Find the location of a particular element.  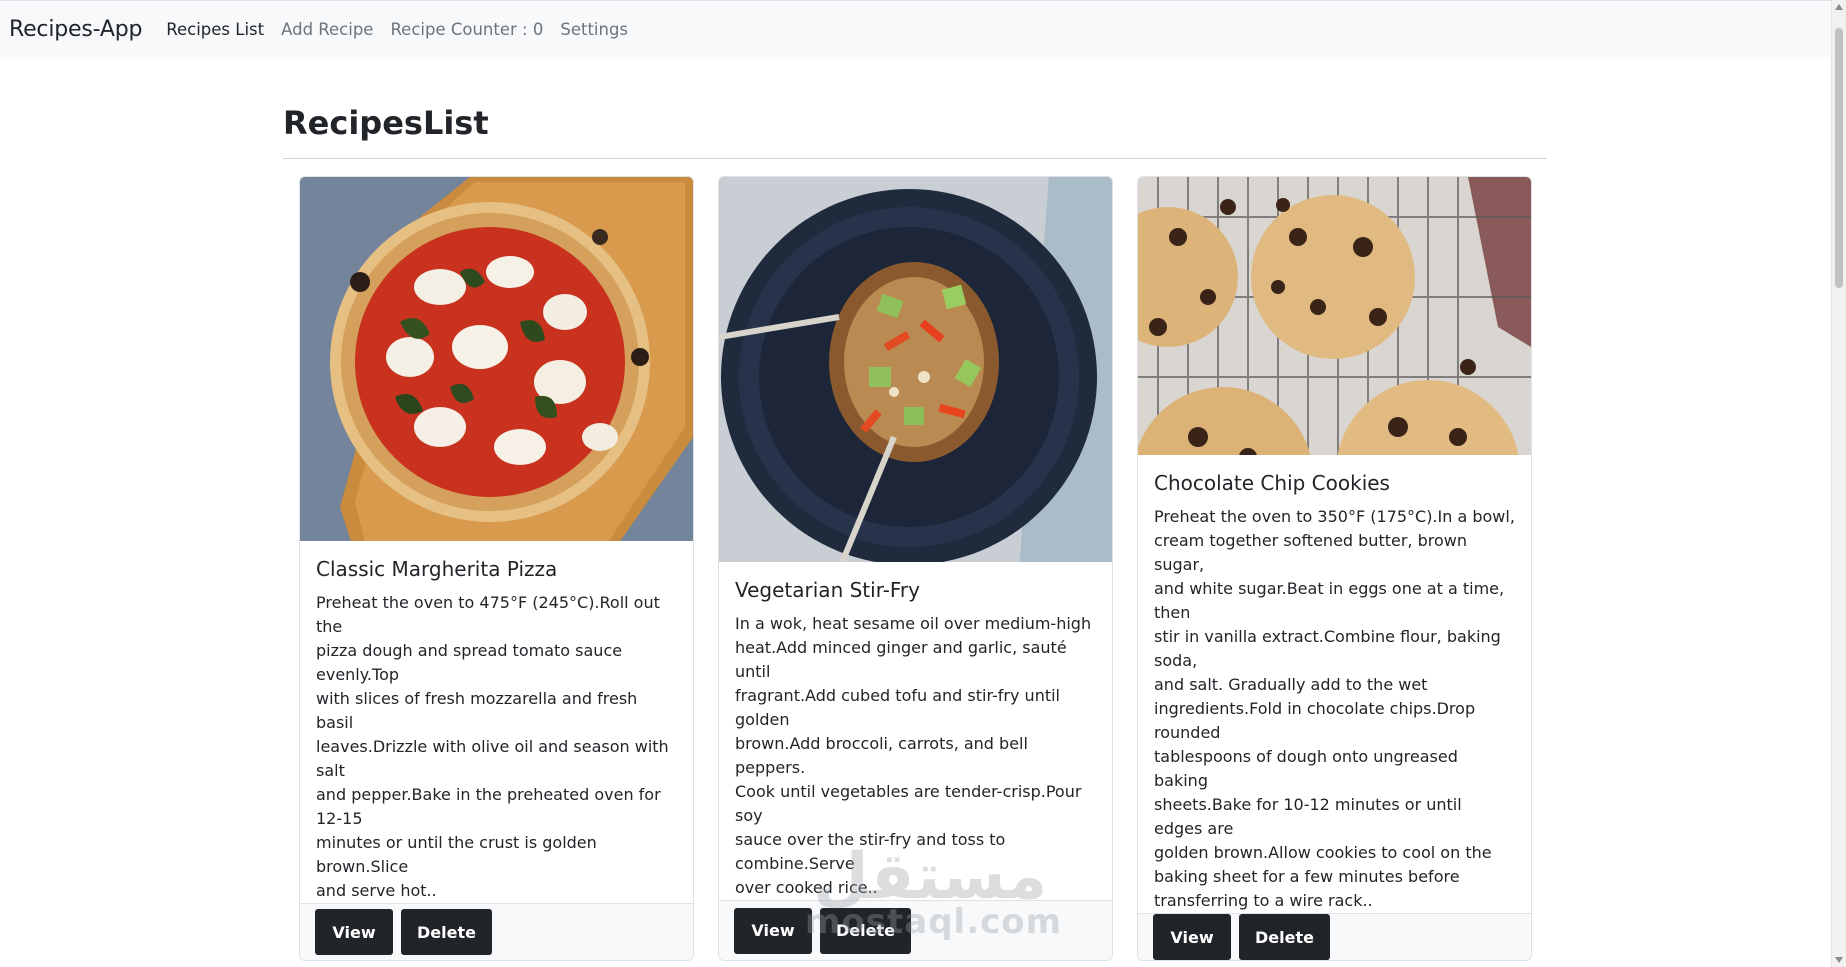

scroll-down-arrow-icon is located at coordinates (1839, 960).